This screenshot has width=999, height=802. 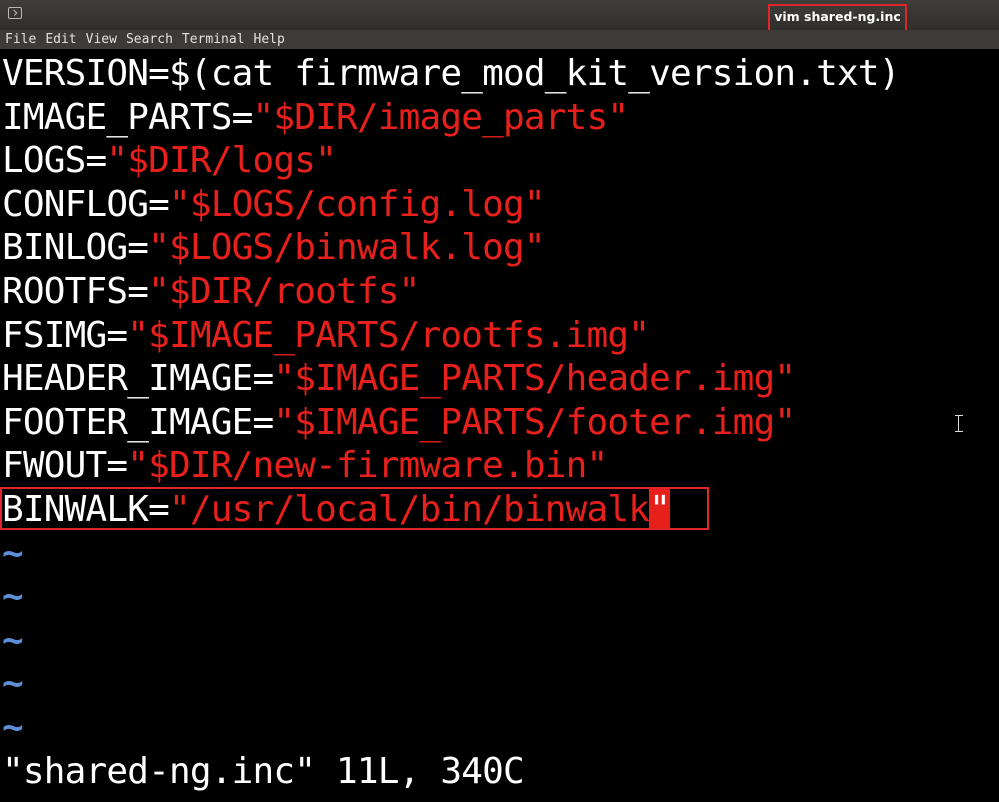 I want to click on code-line: LOGS="$DIR/logs", so click(x=499, y=161).